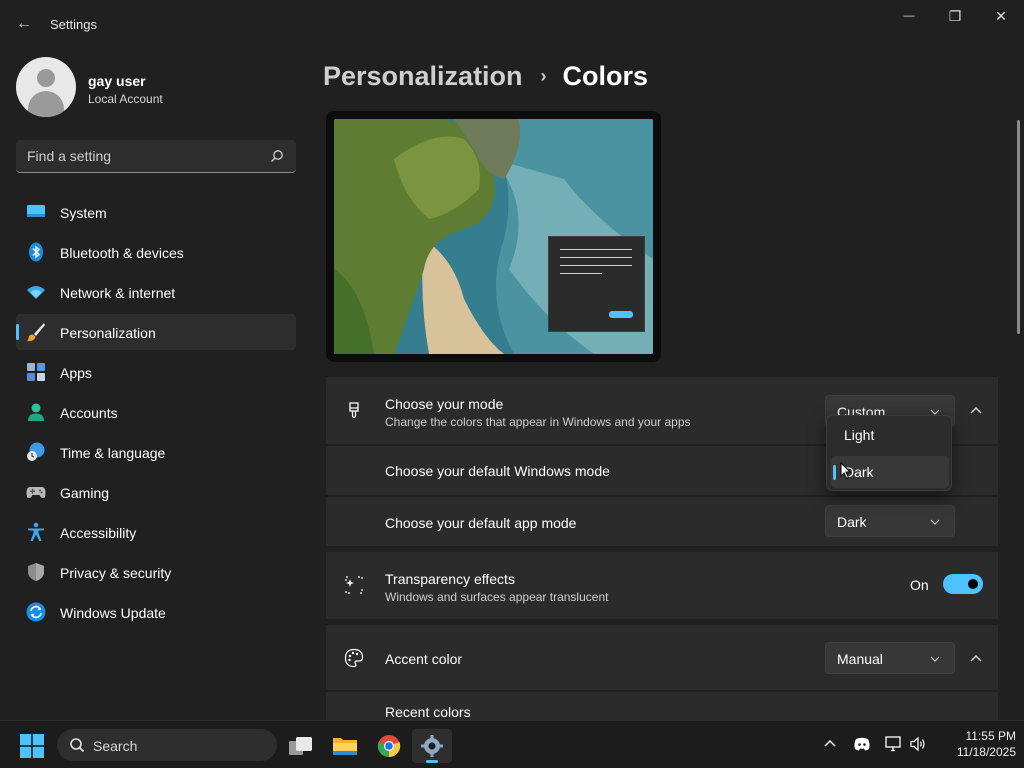 The height and width of the screenshot is (768, 1024). What do you see at coordinates (890, 435) in the screenshot?
I see `dropdown-option-light: Light` at bounding box center [890, 435].